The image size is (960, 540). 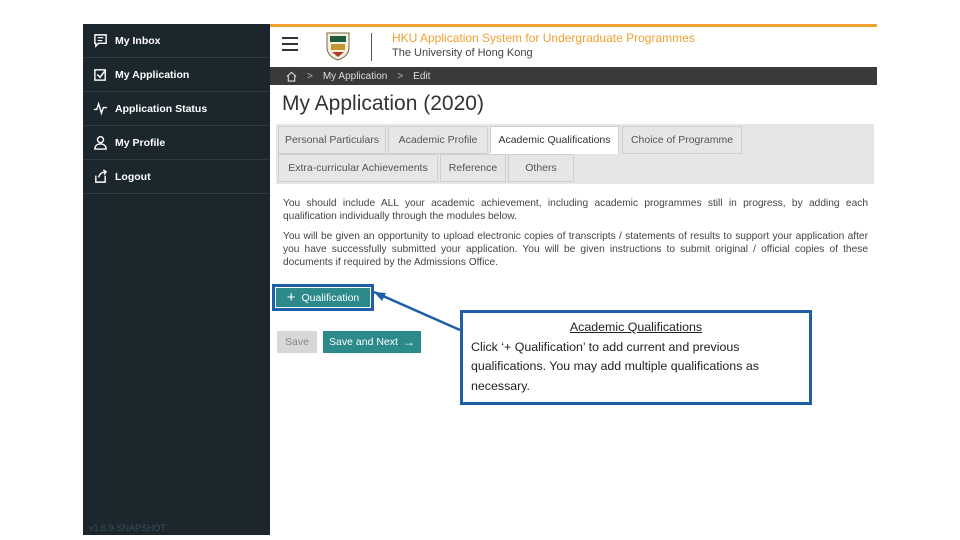 I want to click on sidebar-item-application-status: Application Status, so click(x=176, y=109).